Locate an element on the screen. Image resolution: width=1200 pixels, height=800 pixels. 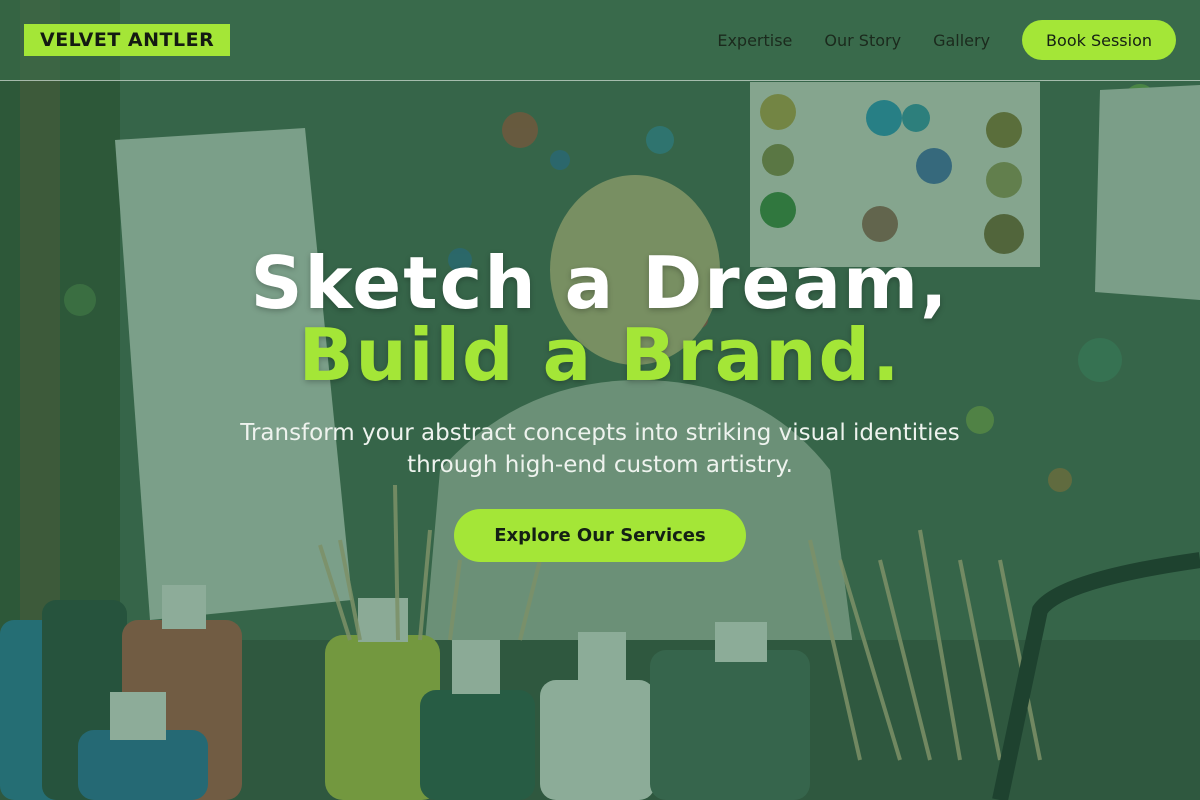
nav-link-expertise: Expertise is located at coordinates (754, 40).